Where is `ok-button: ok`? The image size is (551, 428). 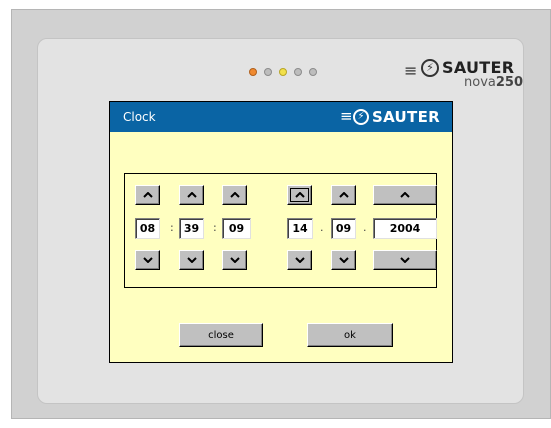 ok-button: ok is located at coordinates (350, 335).